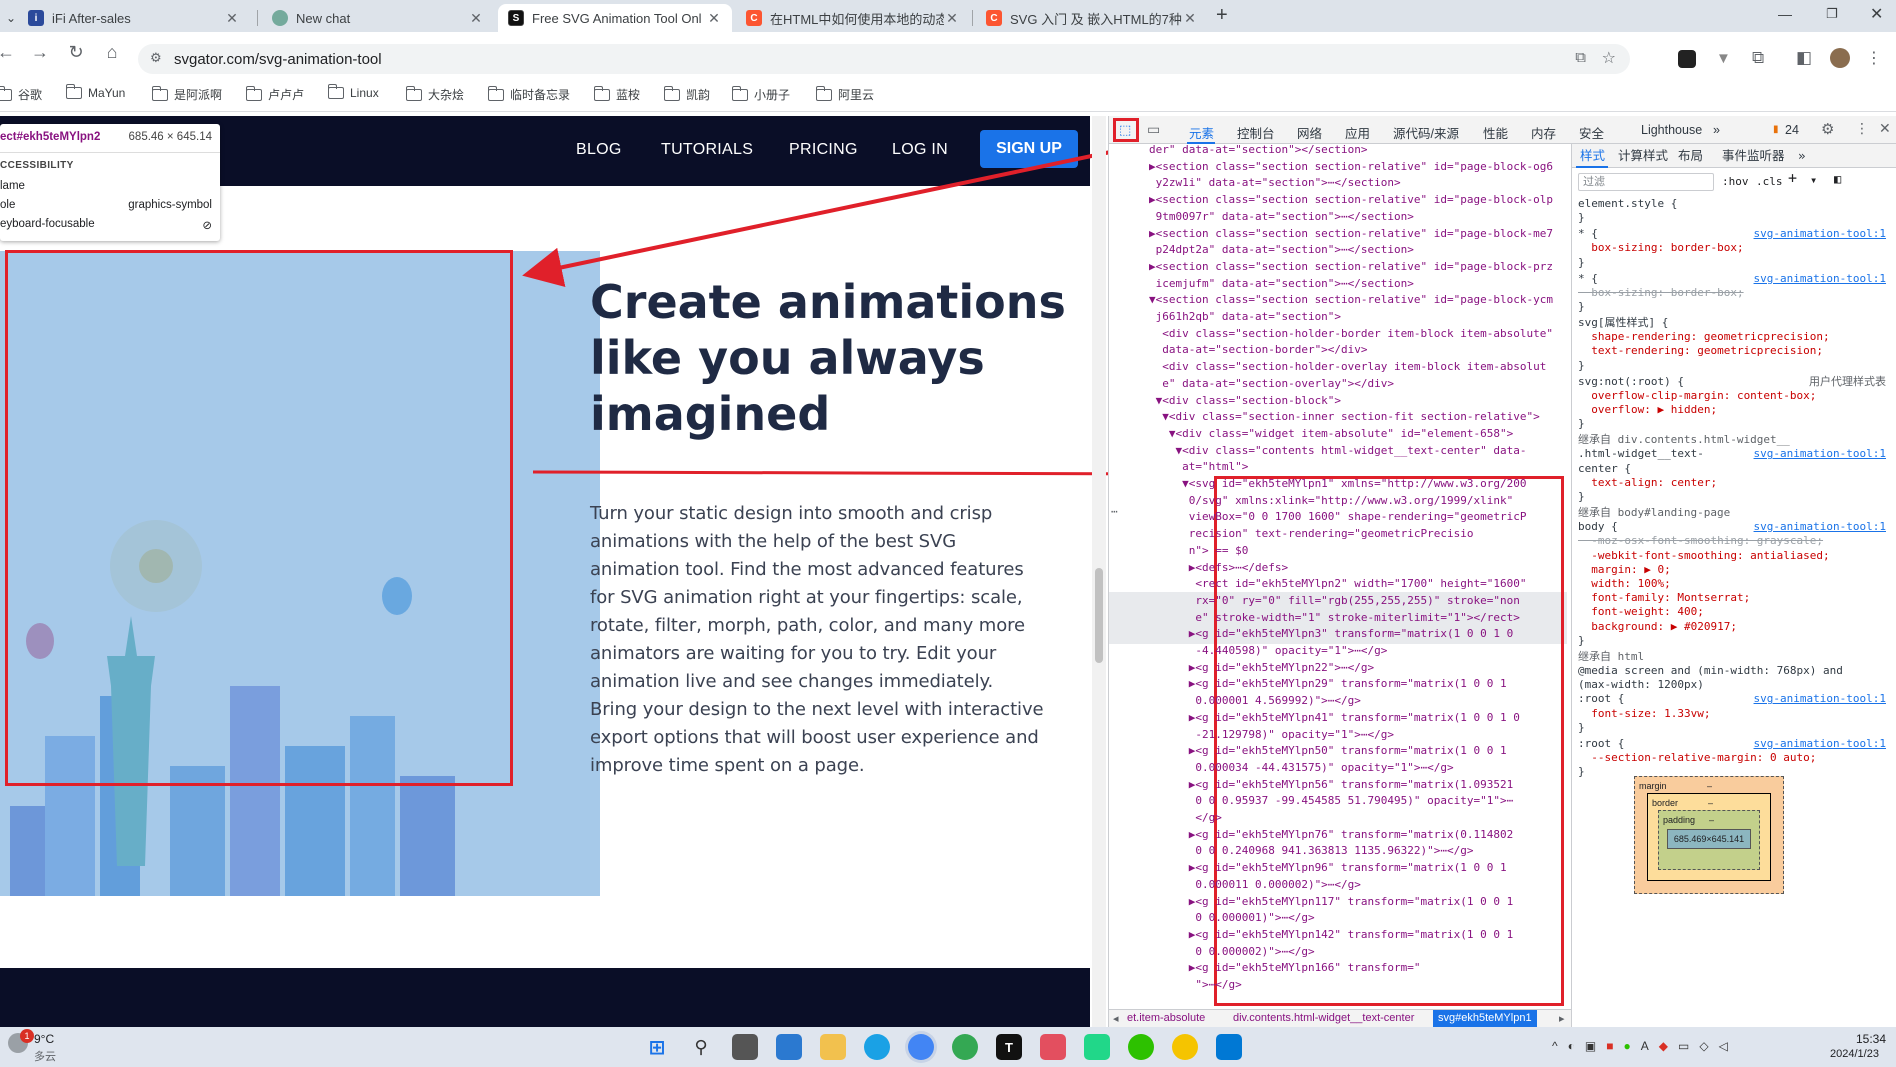  Describe the element at coordinates (1626, 1047) in the screenshot. I see `wechat-tray-icon: ●` at that location.